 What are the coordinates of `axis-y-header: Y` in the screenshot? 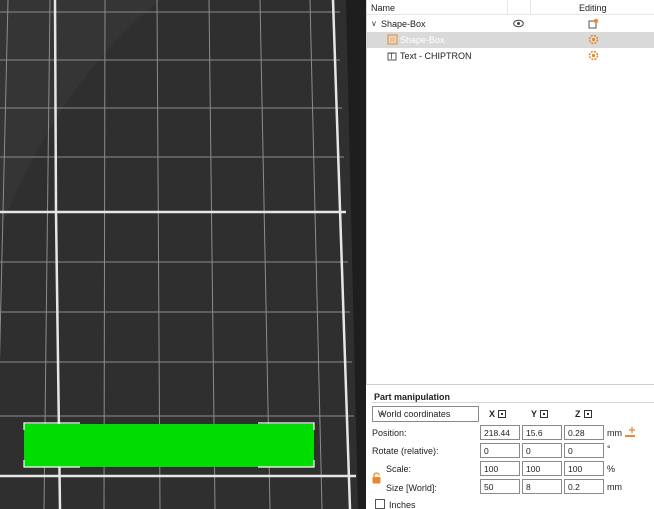 It's located at (540, 414).